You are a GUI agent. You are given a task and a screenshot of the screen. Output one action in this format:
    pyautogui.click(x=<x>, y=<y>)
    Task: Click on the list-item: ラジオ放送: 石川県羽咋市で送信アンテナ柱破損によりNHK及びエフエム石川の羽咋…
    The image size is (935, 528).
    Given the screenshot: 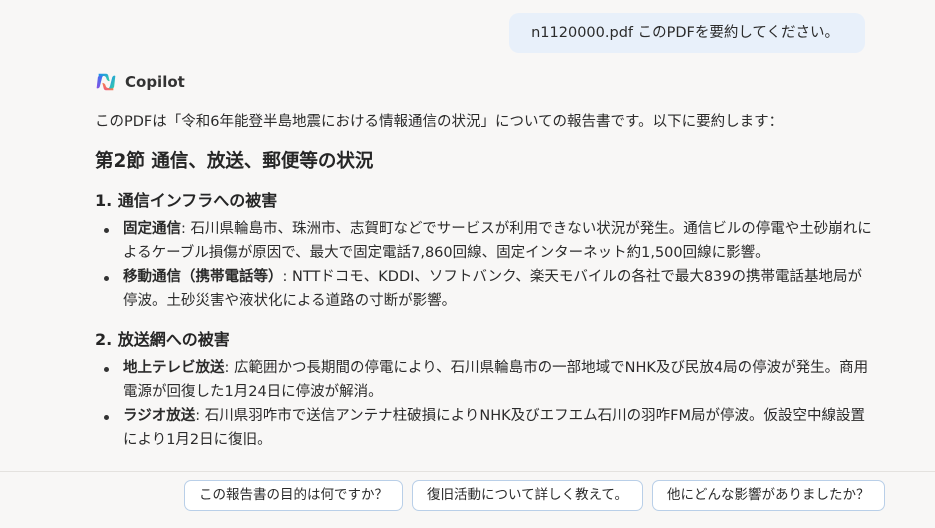 What is the action you would take?
    pyautogui.click(x=485, y=428)
    